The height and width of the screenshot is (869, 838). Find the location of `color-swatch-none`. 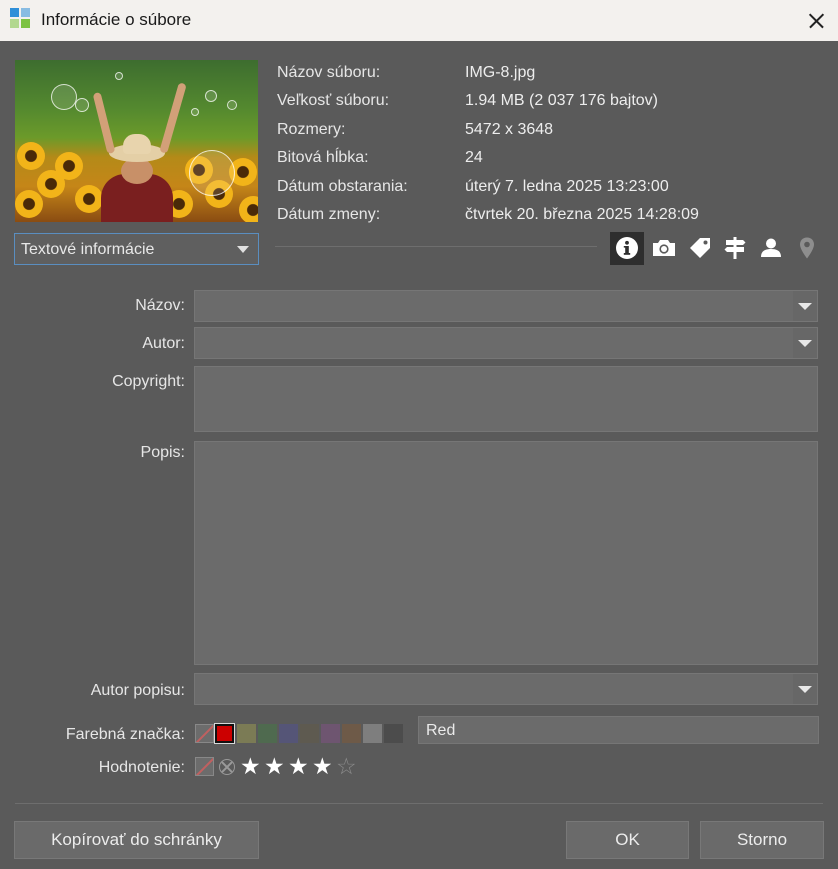

color-swatch-none is located at coordinates (204, 733).